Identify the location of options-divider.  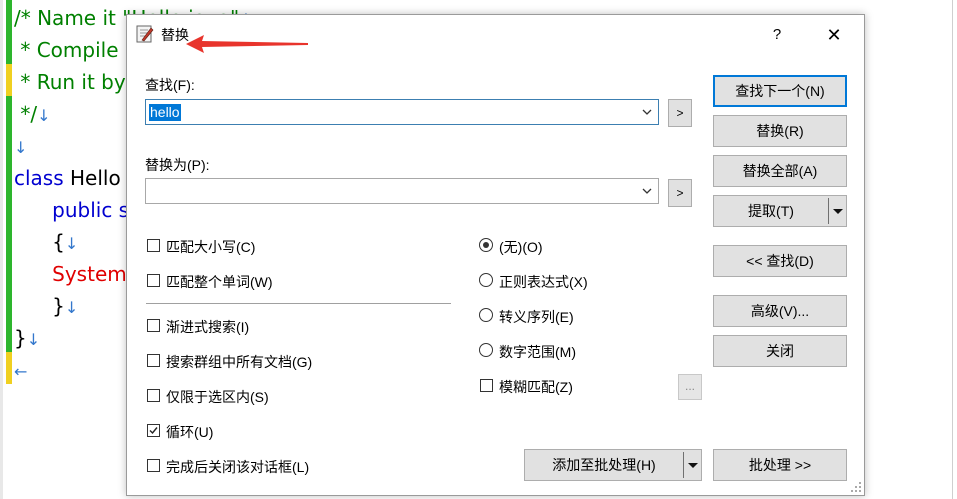
(298, 303).